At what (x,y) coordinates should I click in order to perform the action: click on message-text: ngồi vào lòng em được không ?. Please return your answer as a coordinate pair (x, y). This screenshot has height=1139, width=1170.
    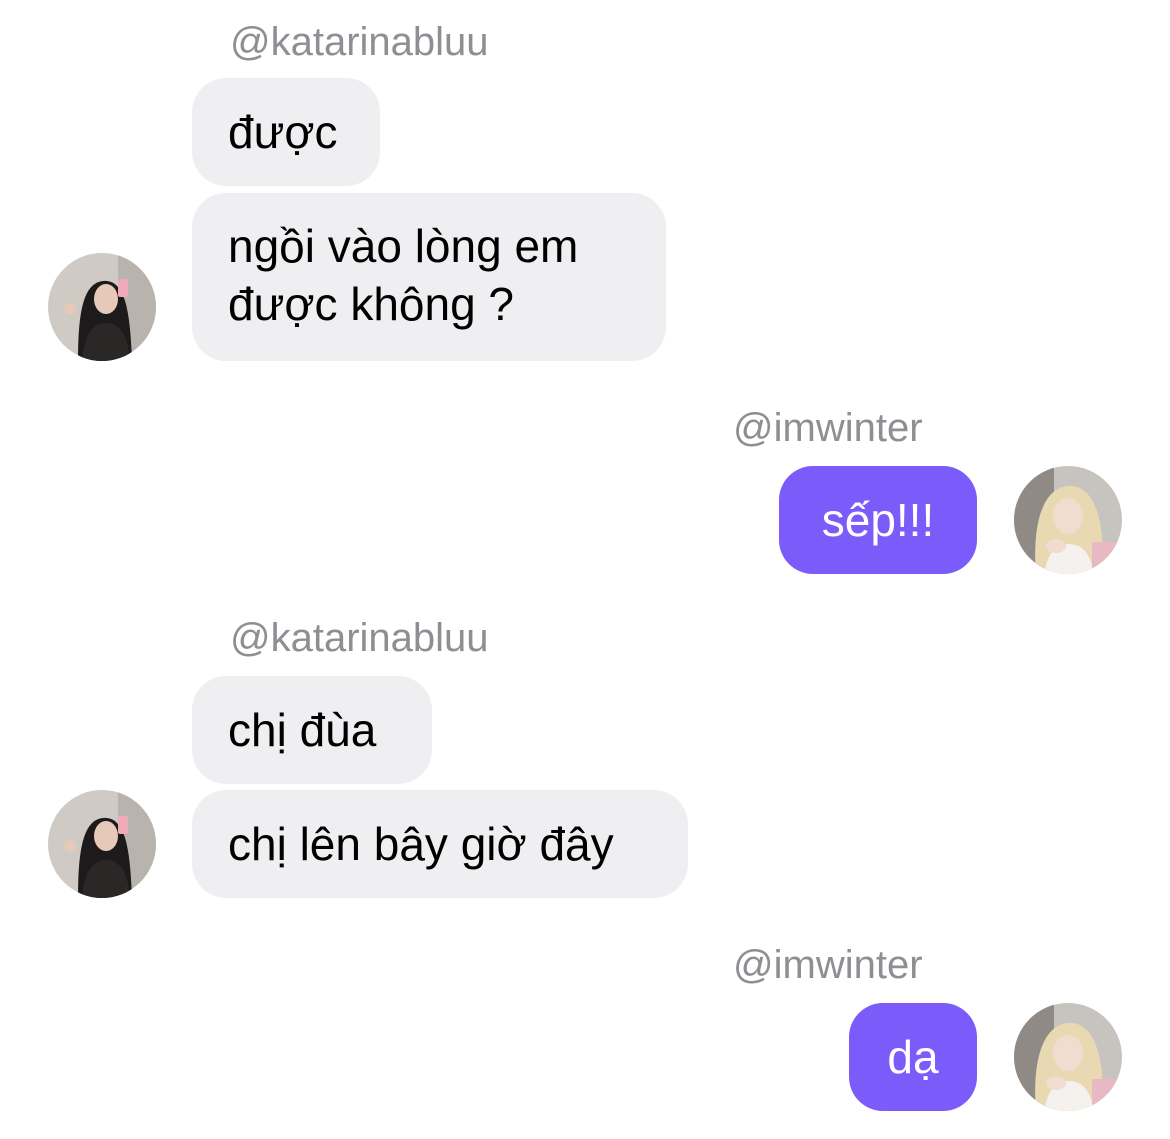
    Looking at the image, I should click on (403, 275).